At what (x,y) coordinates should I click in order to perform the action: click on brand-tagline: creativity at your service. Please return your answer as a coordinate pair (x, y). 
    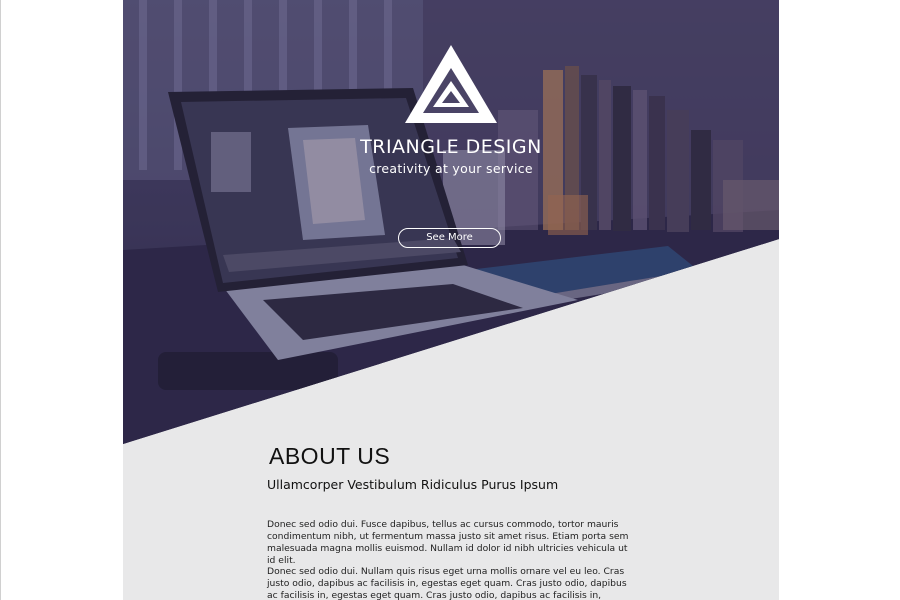
    Looking at the image, I should click on (451, 168).